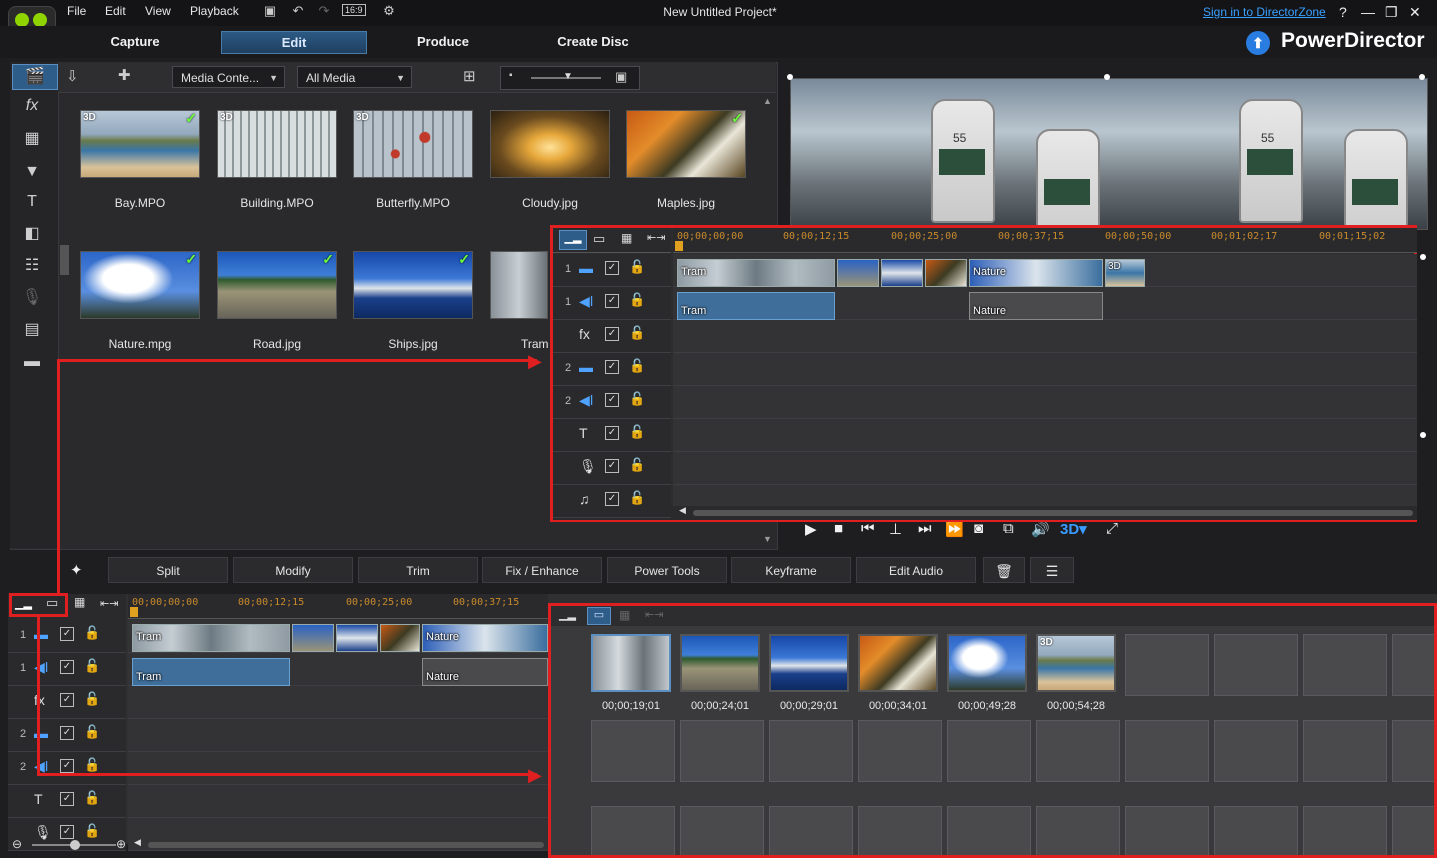  I want to click on media-room-icon: 🎬, so click(35, 77).